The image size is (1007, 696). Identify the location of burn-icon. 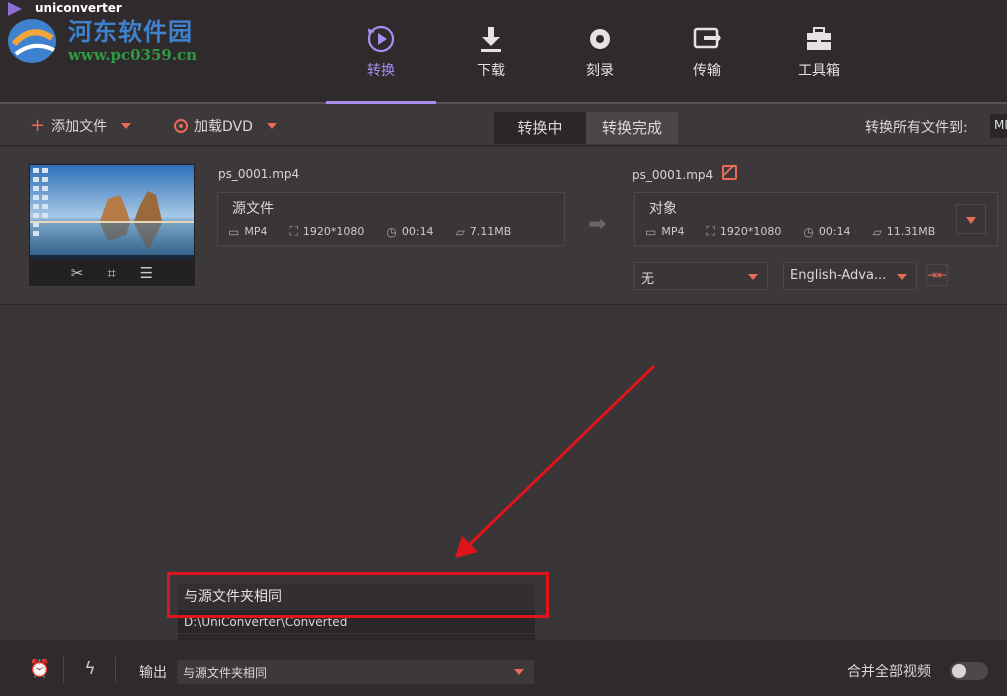
(600, 39).